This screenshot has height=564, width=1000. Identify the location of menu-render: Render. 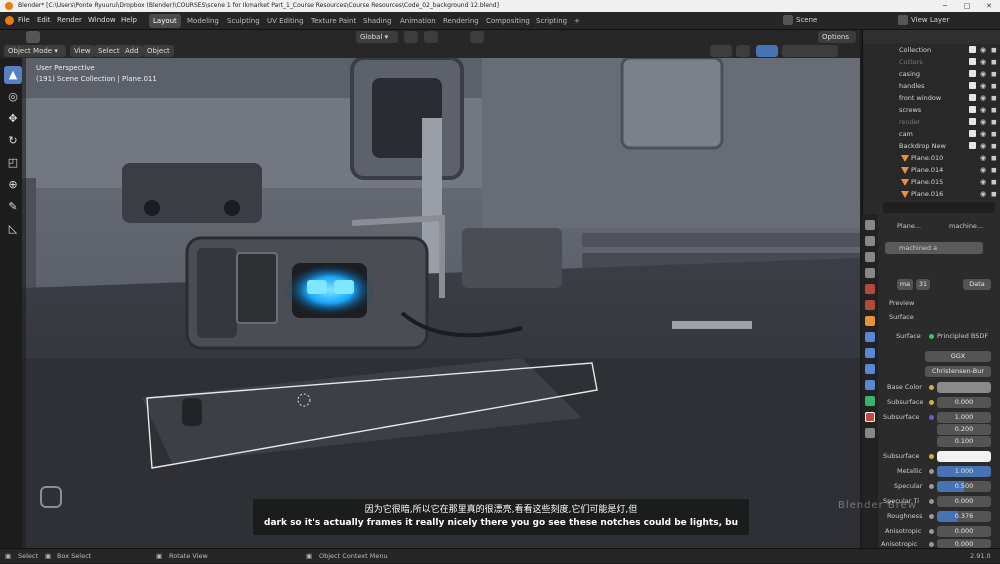
(69, 20).